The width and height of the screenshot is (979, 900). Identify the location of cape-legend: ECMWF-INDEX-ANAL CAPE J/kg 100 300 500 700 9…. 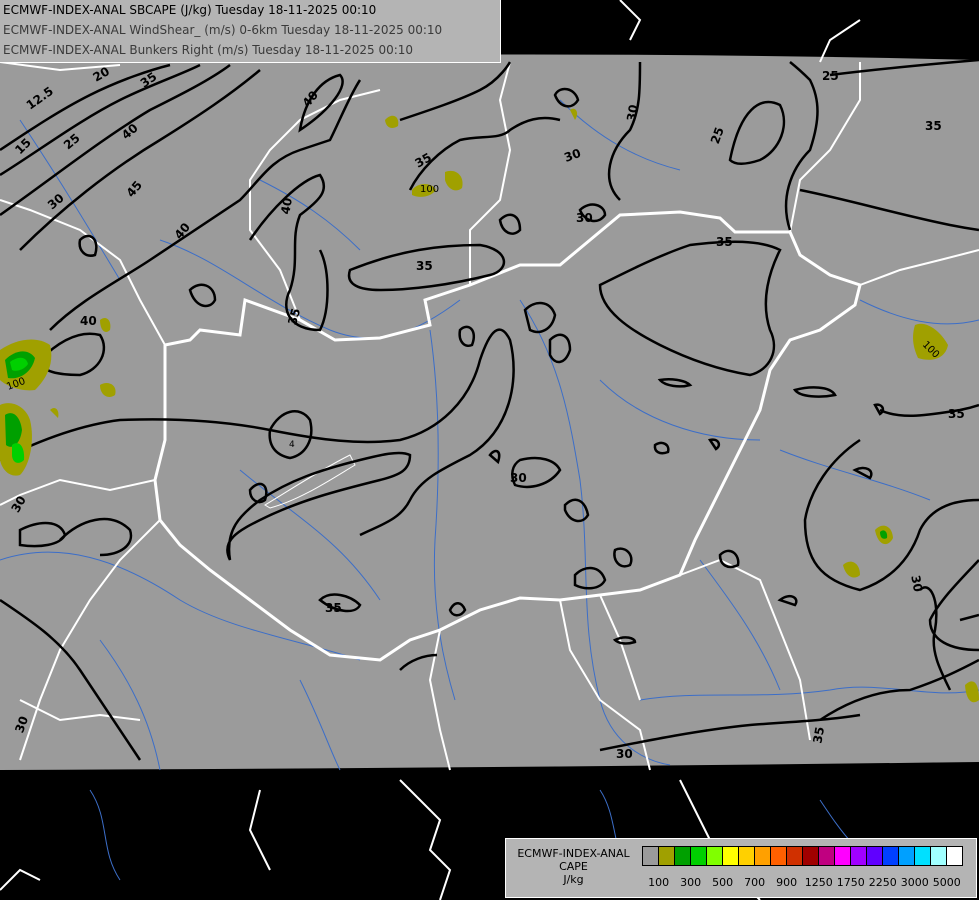
(741, 868).